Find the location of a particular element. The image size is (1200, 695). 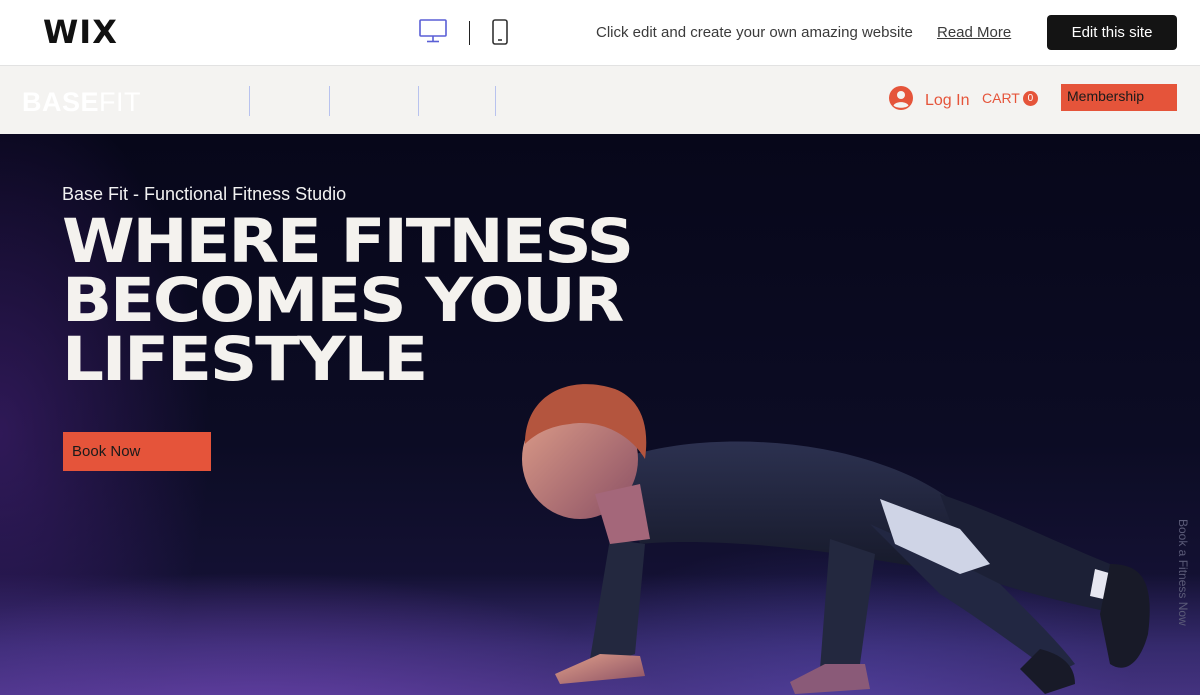

desktop-view-icon is located at coordinates (433, 33).